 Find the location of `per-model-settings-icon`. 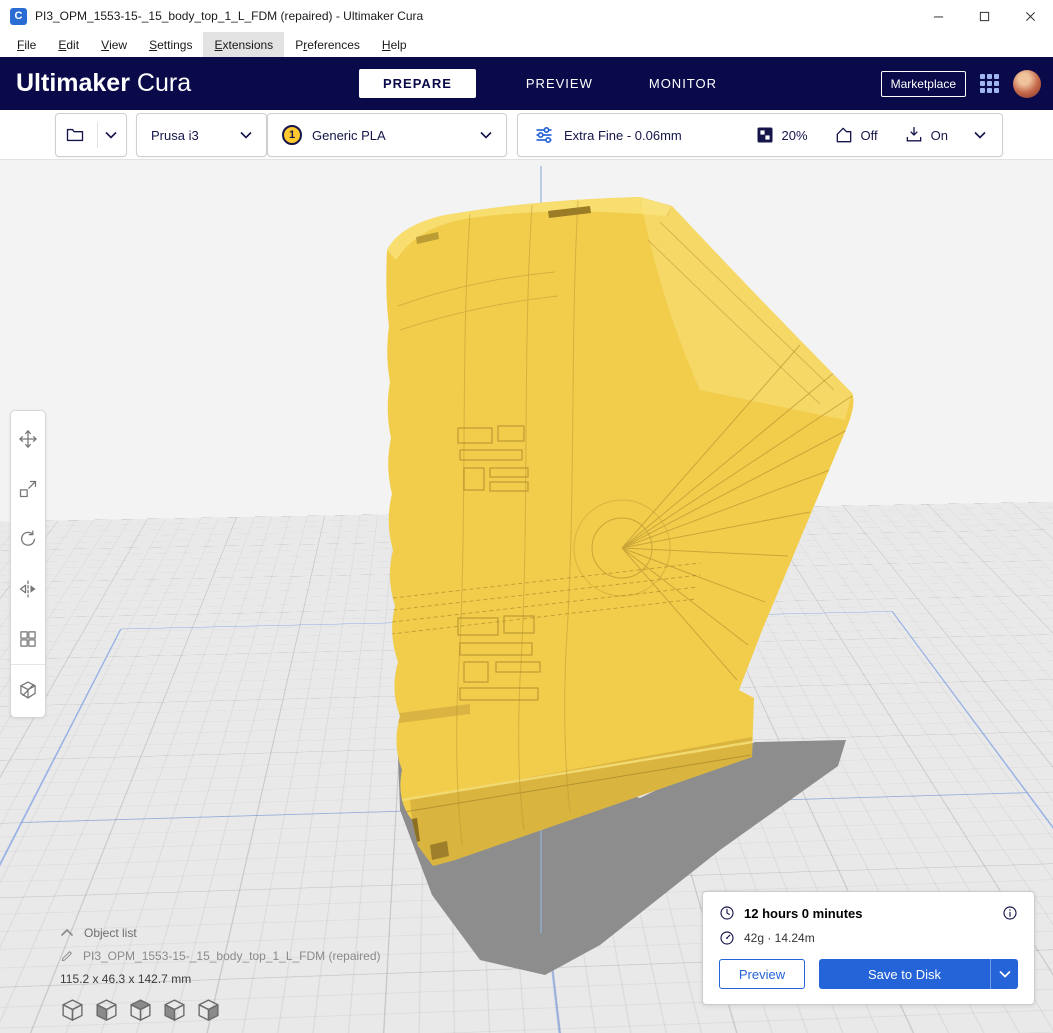

per-model-settings-icon is located at coordinates (28, 639).